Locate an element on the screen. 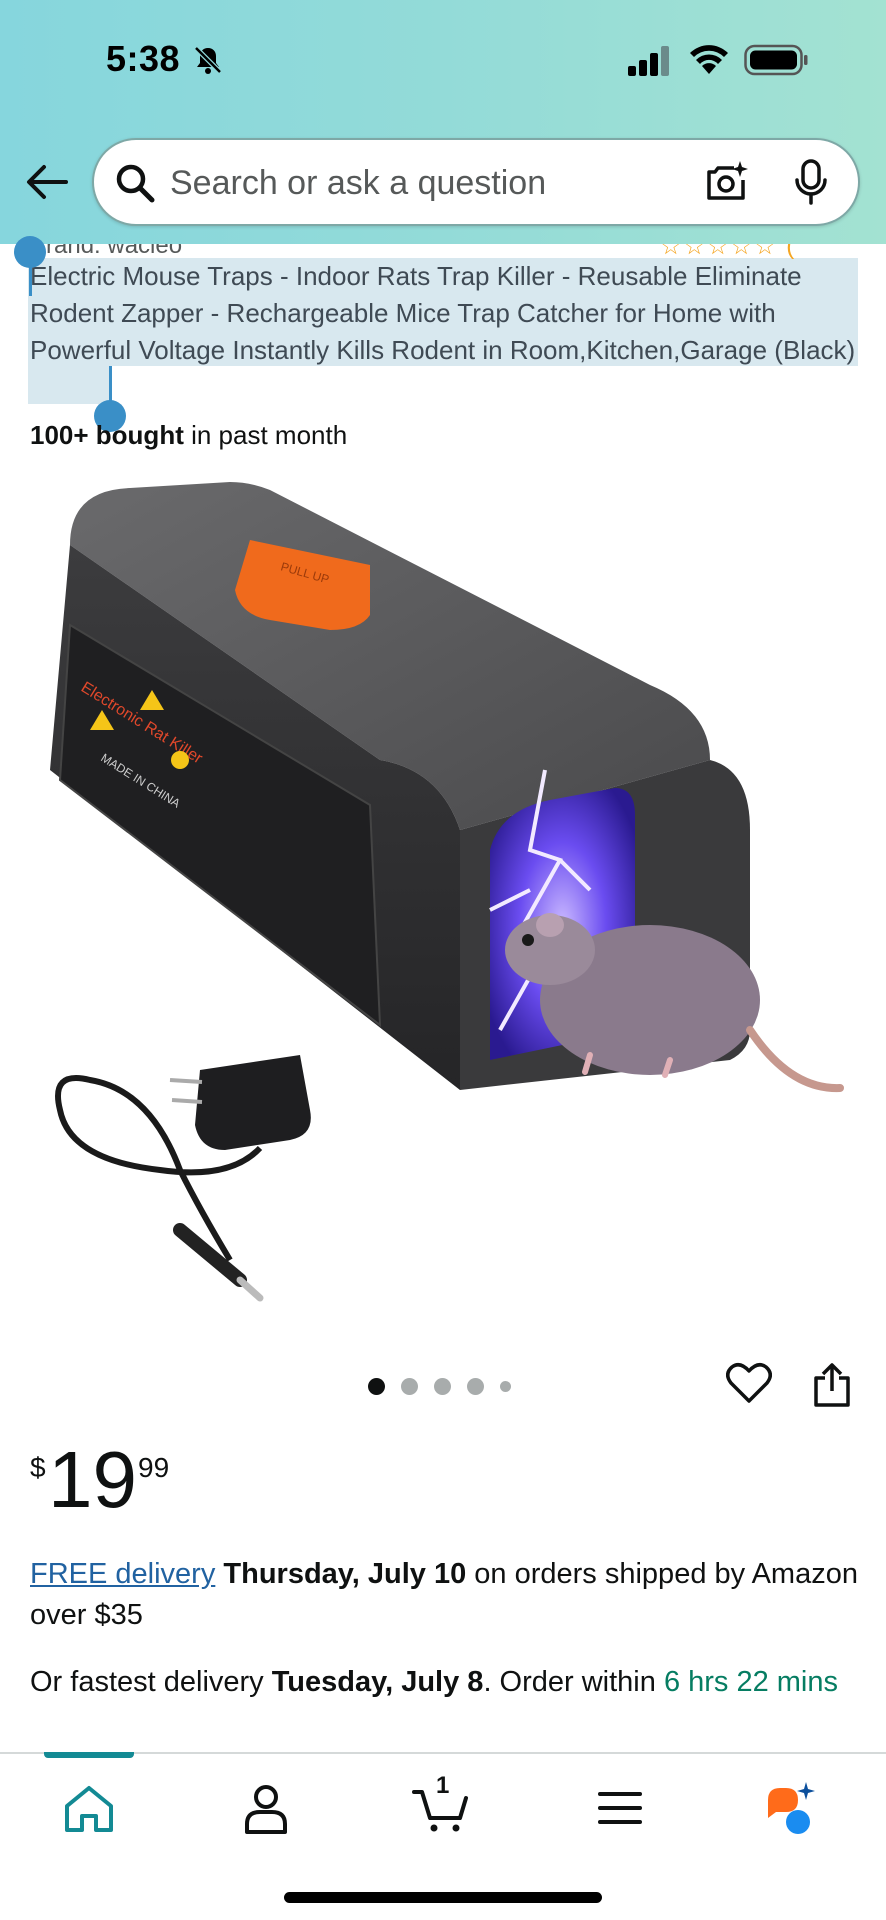 Image resolution: width=886 pixels, height=1920 pixels. app-header: 5:38 Search or ask a question is located at coordinates (443, 122).